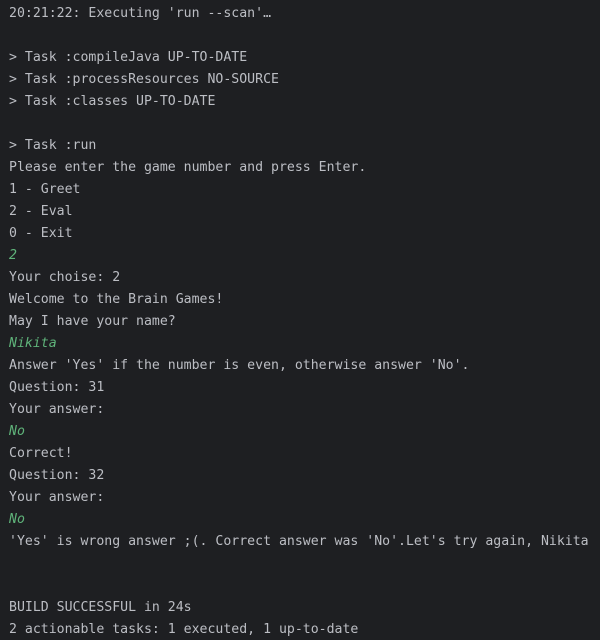  I want to click on console-line: 1 - Greet, so click(45, 189).